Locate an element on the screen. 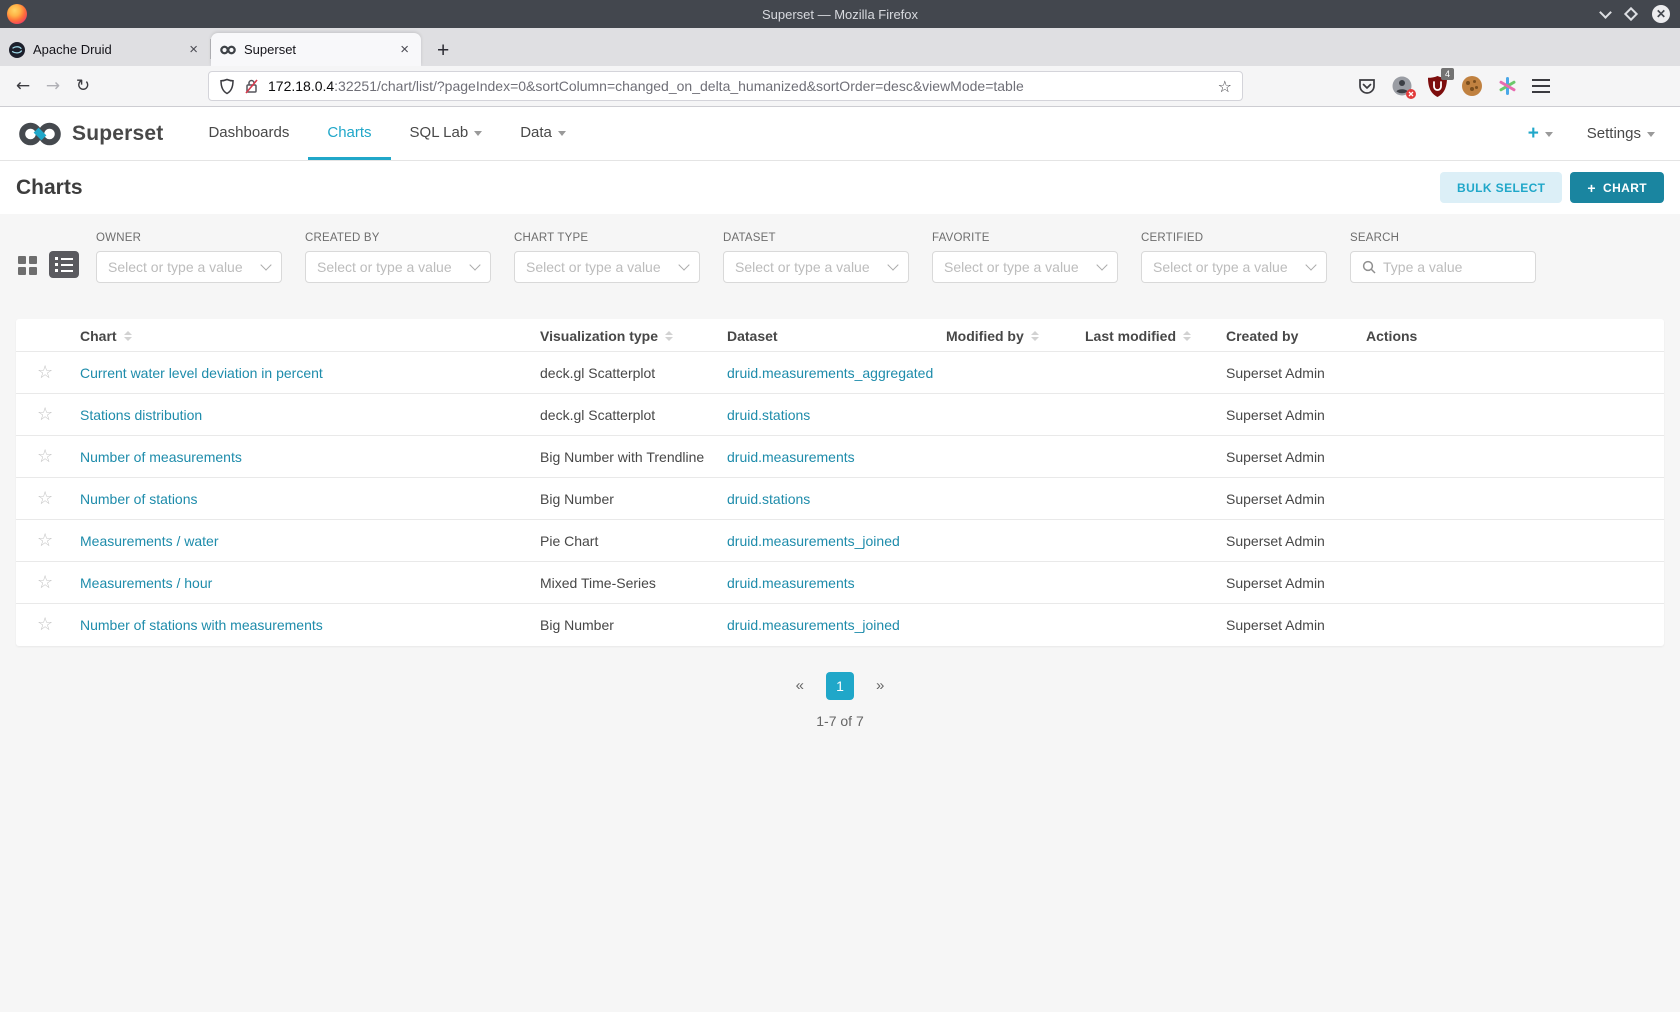 Image resolution: width=1680 pixels, height=1012 pixels. privacy-extension-icon is located at coordinates (1403, 87).